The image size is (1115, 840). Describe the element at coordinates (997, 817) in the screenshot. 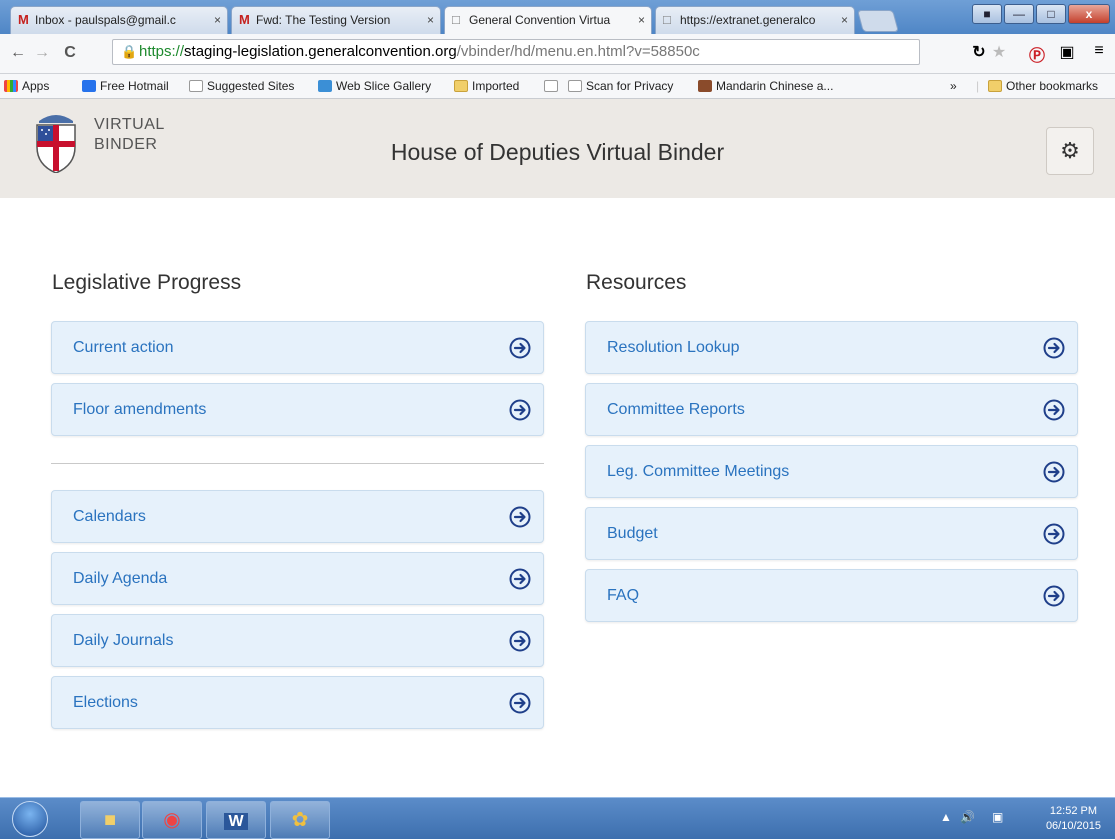

I see `network-icon: ▣` at that location.